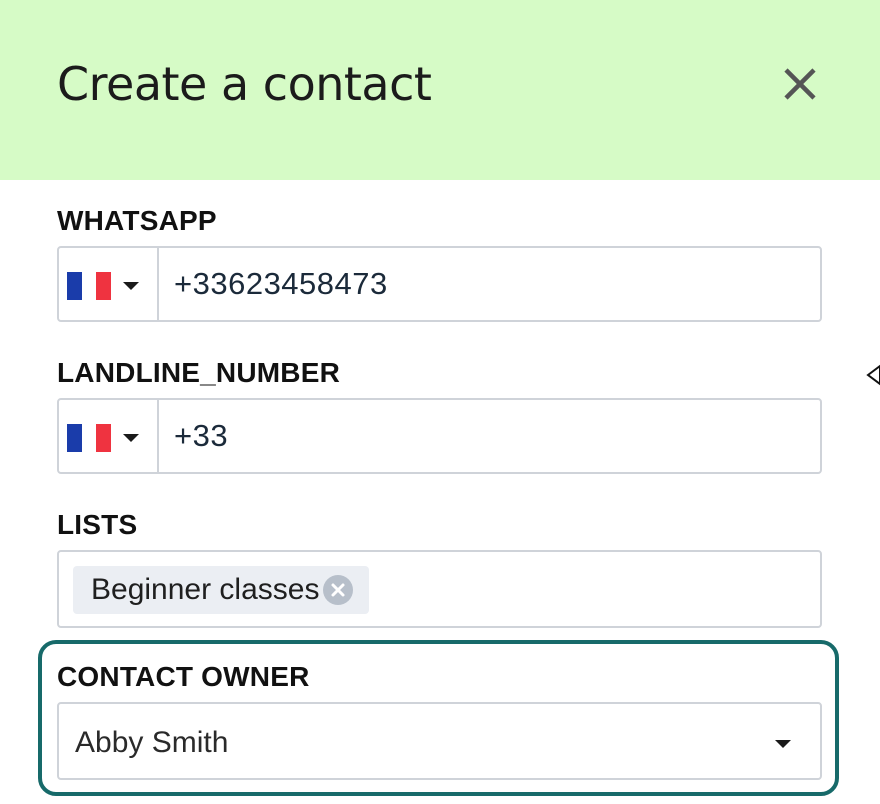 The height and width of the screenshot is (804, 880). Describe the element at coordinates (439, 741) in the screenshot. I see `contact-owner-select: Abby Smith` at that location.